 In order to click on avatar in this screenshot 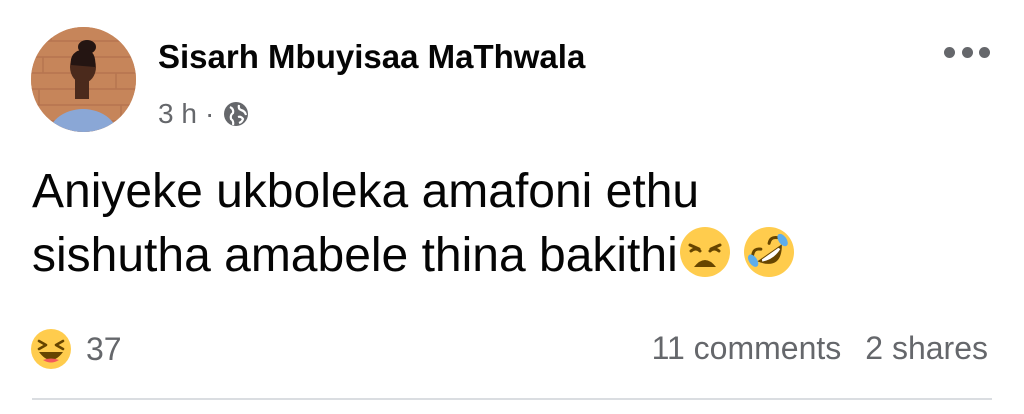, I will do `click(83, 79)`.